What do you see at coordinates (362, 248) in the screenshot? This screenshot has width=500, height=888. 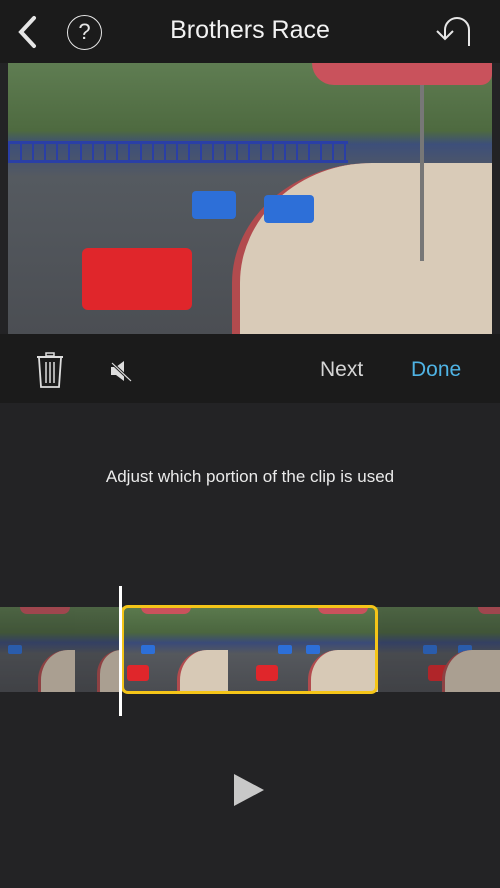 I see `sidewalk` at bounding box center [362, 248].